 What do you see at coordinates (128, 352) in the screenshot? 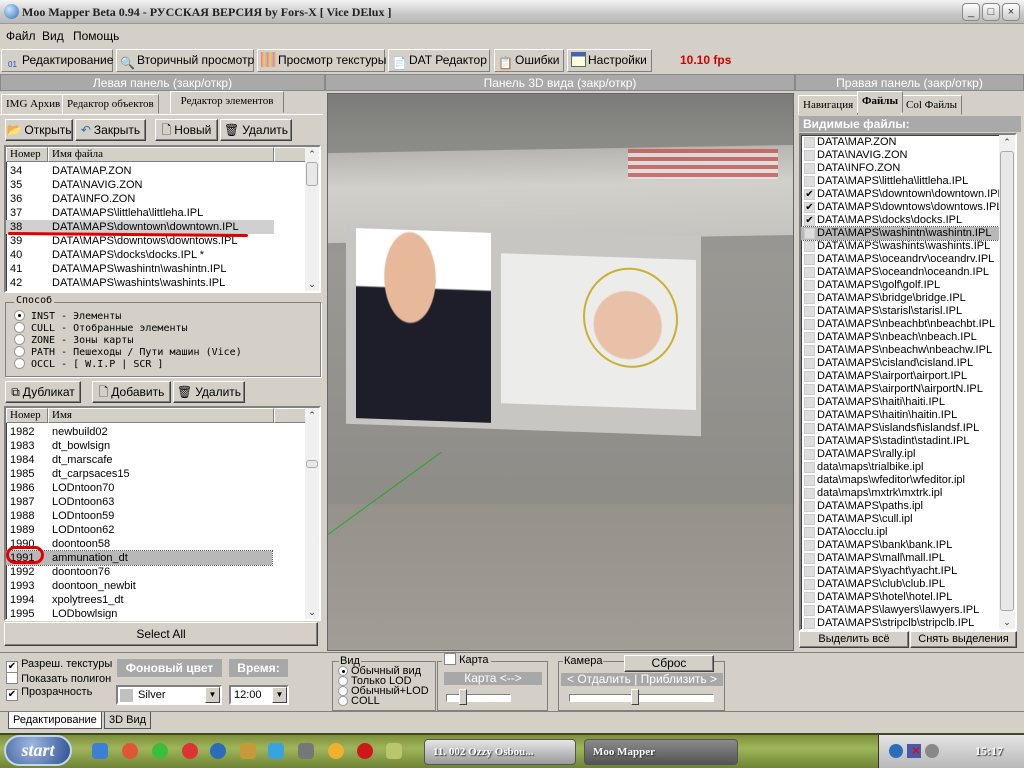
I see `mode-radio: PATH - Пешеходы / Пути машин (Vice)` at bounding box center [128, 352].